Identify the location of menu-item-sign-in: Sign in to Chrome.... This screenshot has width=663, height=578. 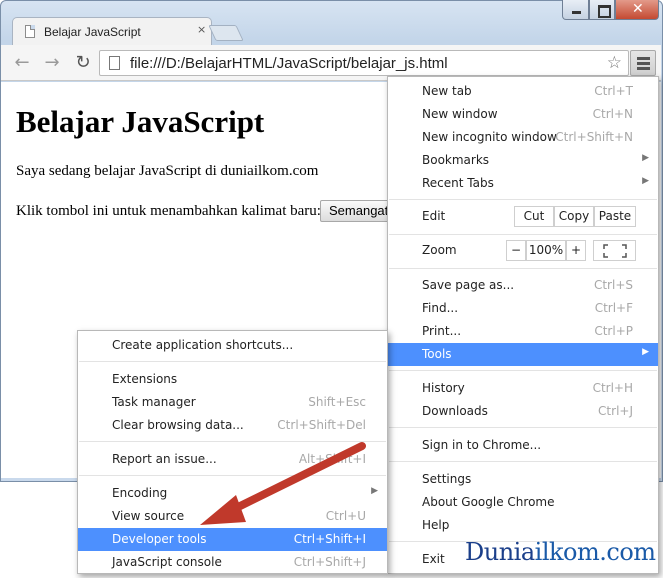
(523, 445).